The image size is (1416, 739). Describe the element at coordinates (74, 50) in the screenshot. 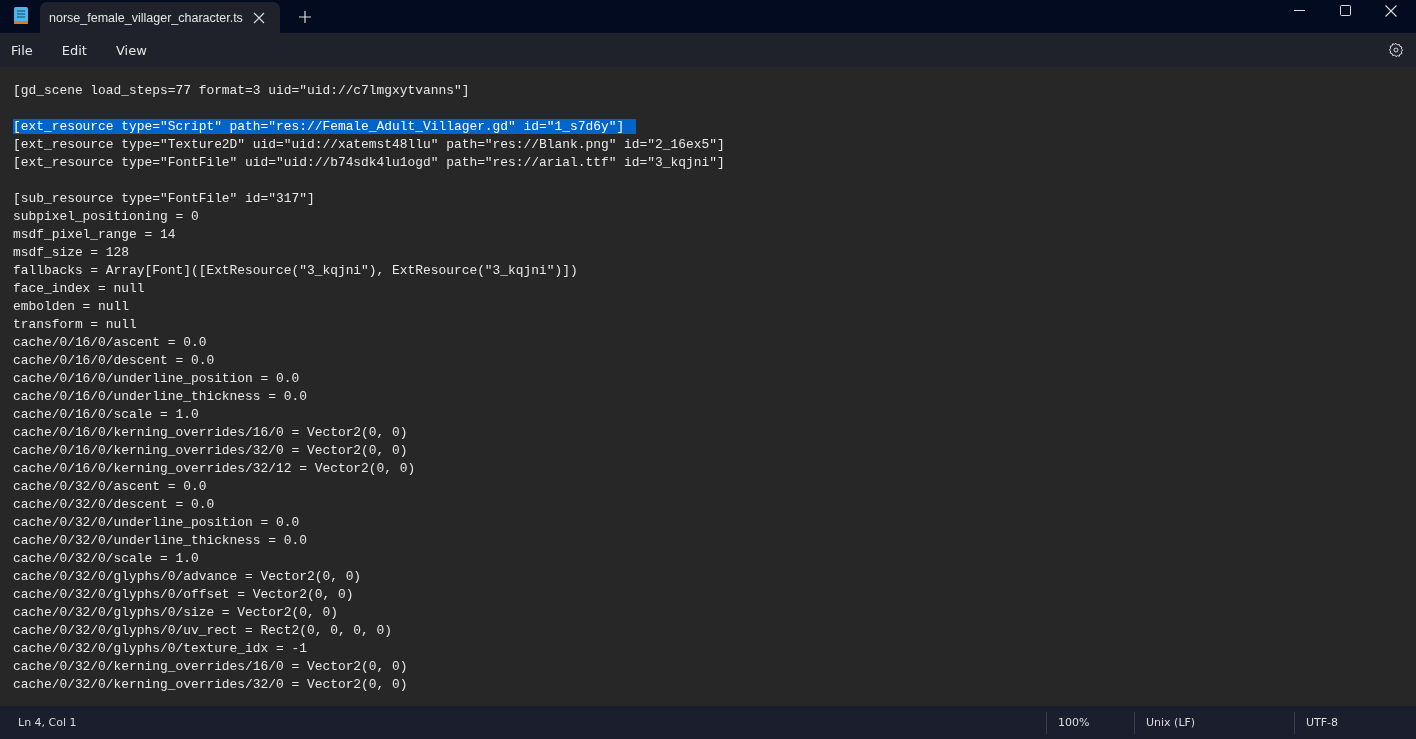

I see `menu-item: Edit` at that location.